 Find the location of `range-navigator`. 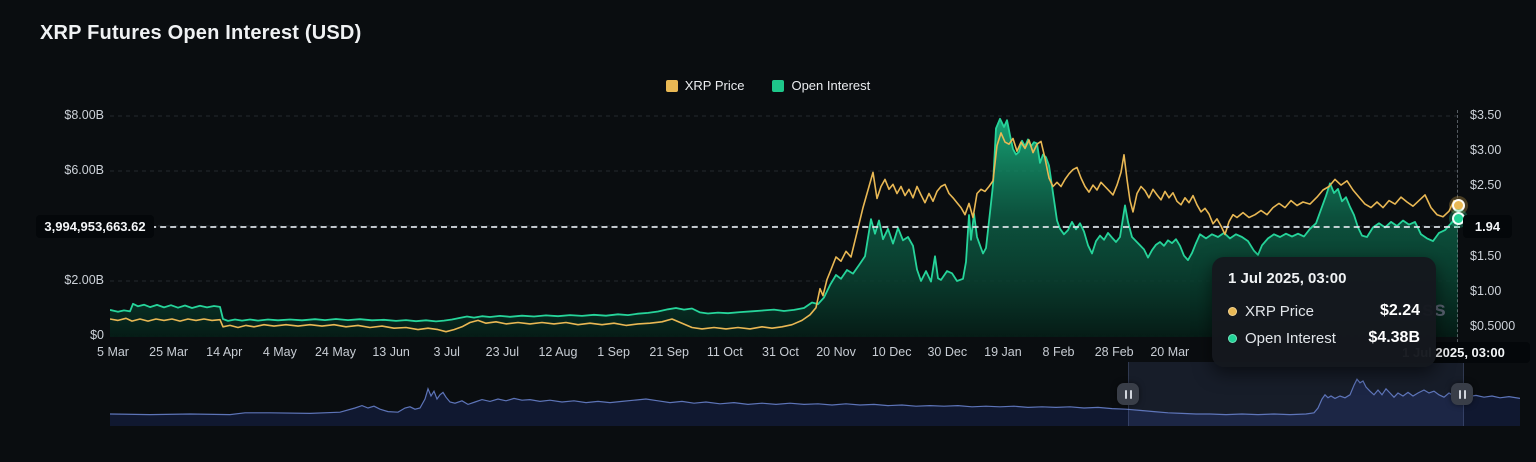

range-navigator is located at coordinates (815, 395).